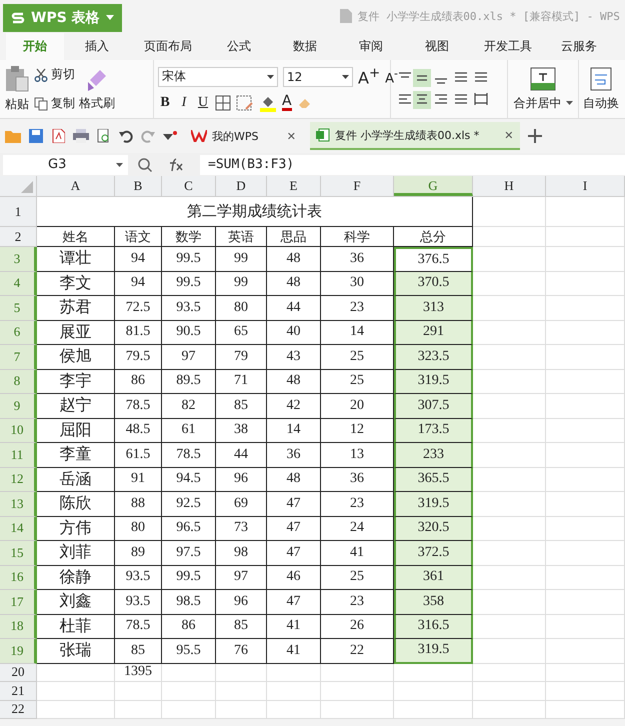 This screenshot has height=726, width=625. Describe the element at coordinates (76, 578) in the screenshot. I see `table-cell: 徐静` at that location.